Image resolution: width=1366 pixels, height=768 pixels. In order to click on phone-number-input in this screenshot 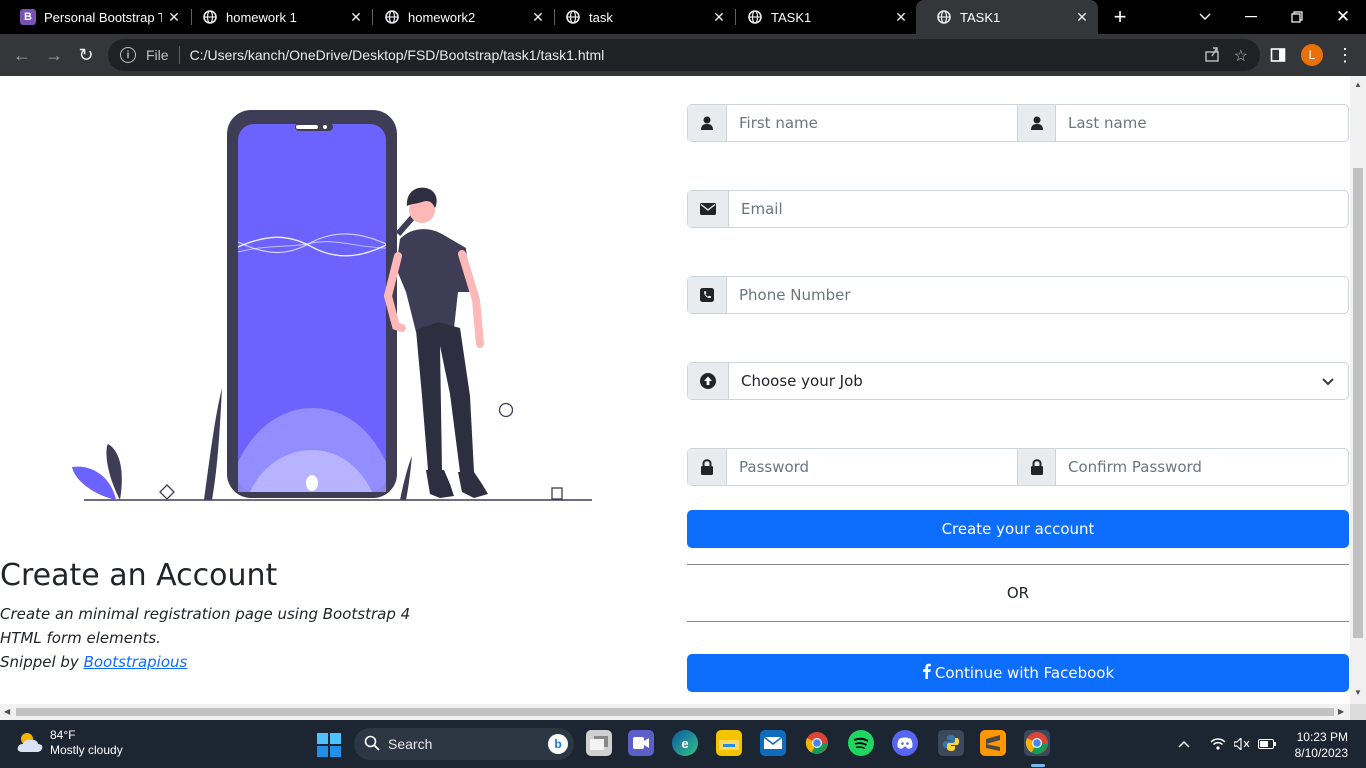, I will do `click(1037, 295)`.